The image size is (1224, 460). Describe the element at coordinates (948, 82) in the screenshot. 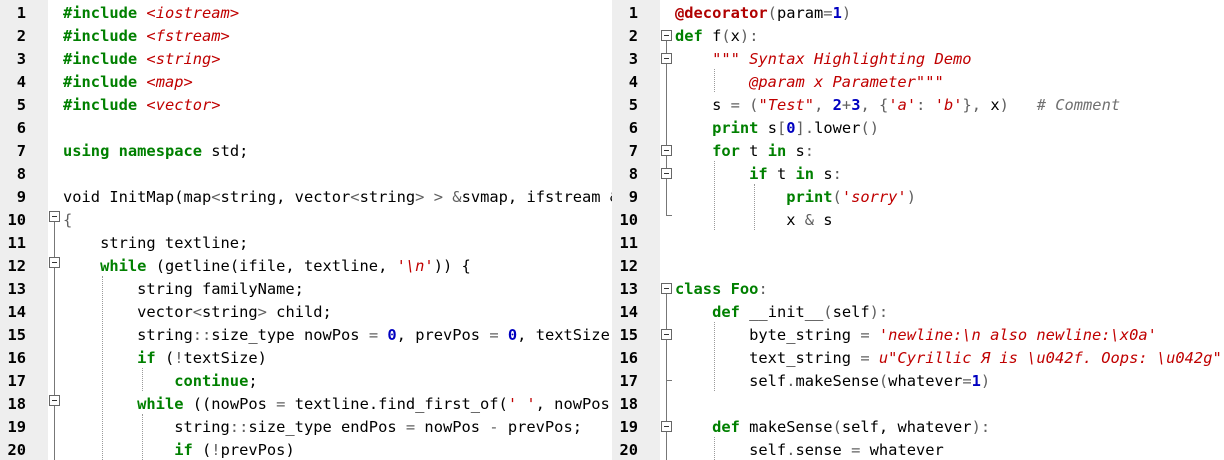

I see `code-line: @param x Parameter"""` at that location.